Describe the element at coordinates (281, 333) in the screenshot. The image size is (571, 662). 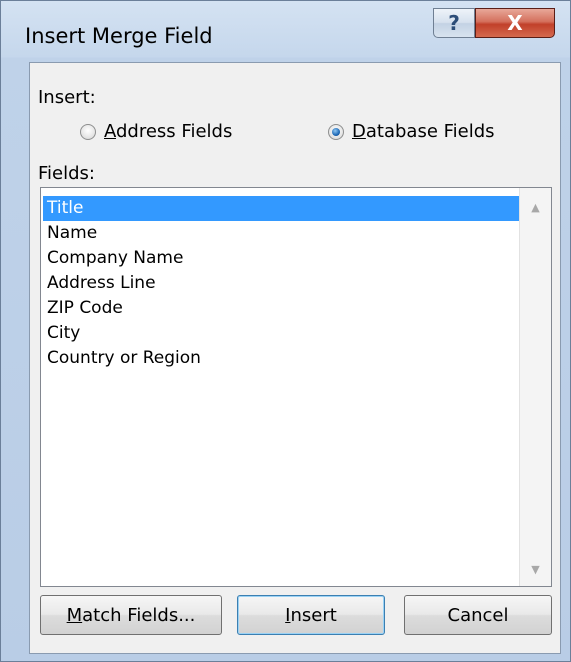
I see `list-item: City` at that location.